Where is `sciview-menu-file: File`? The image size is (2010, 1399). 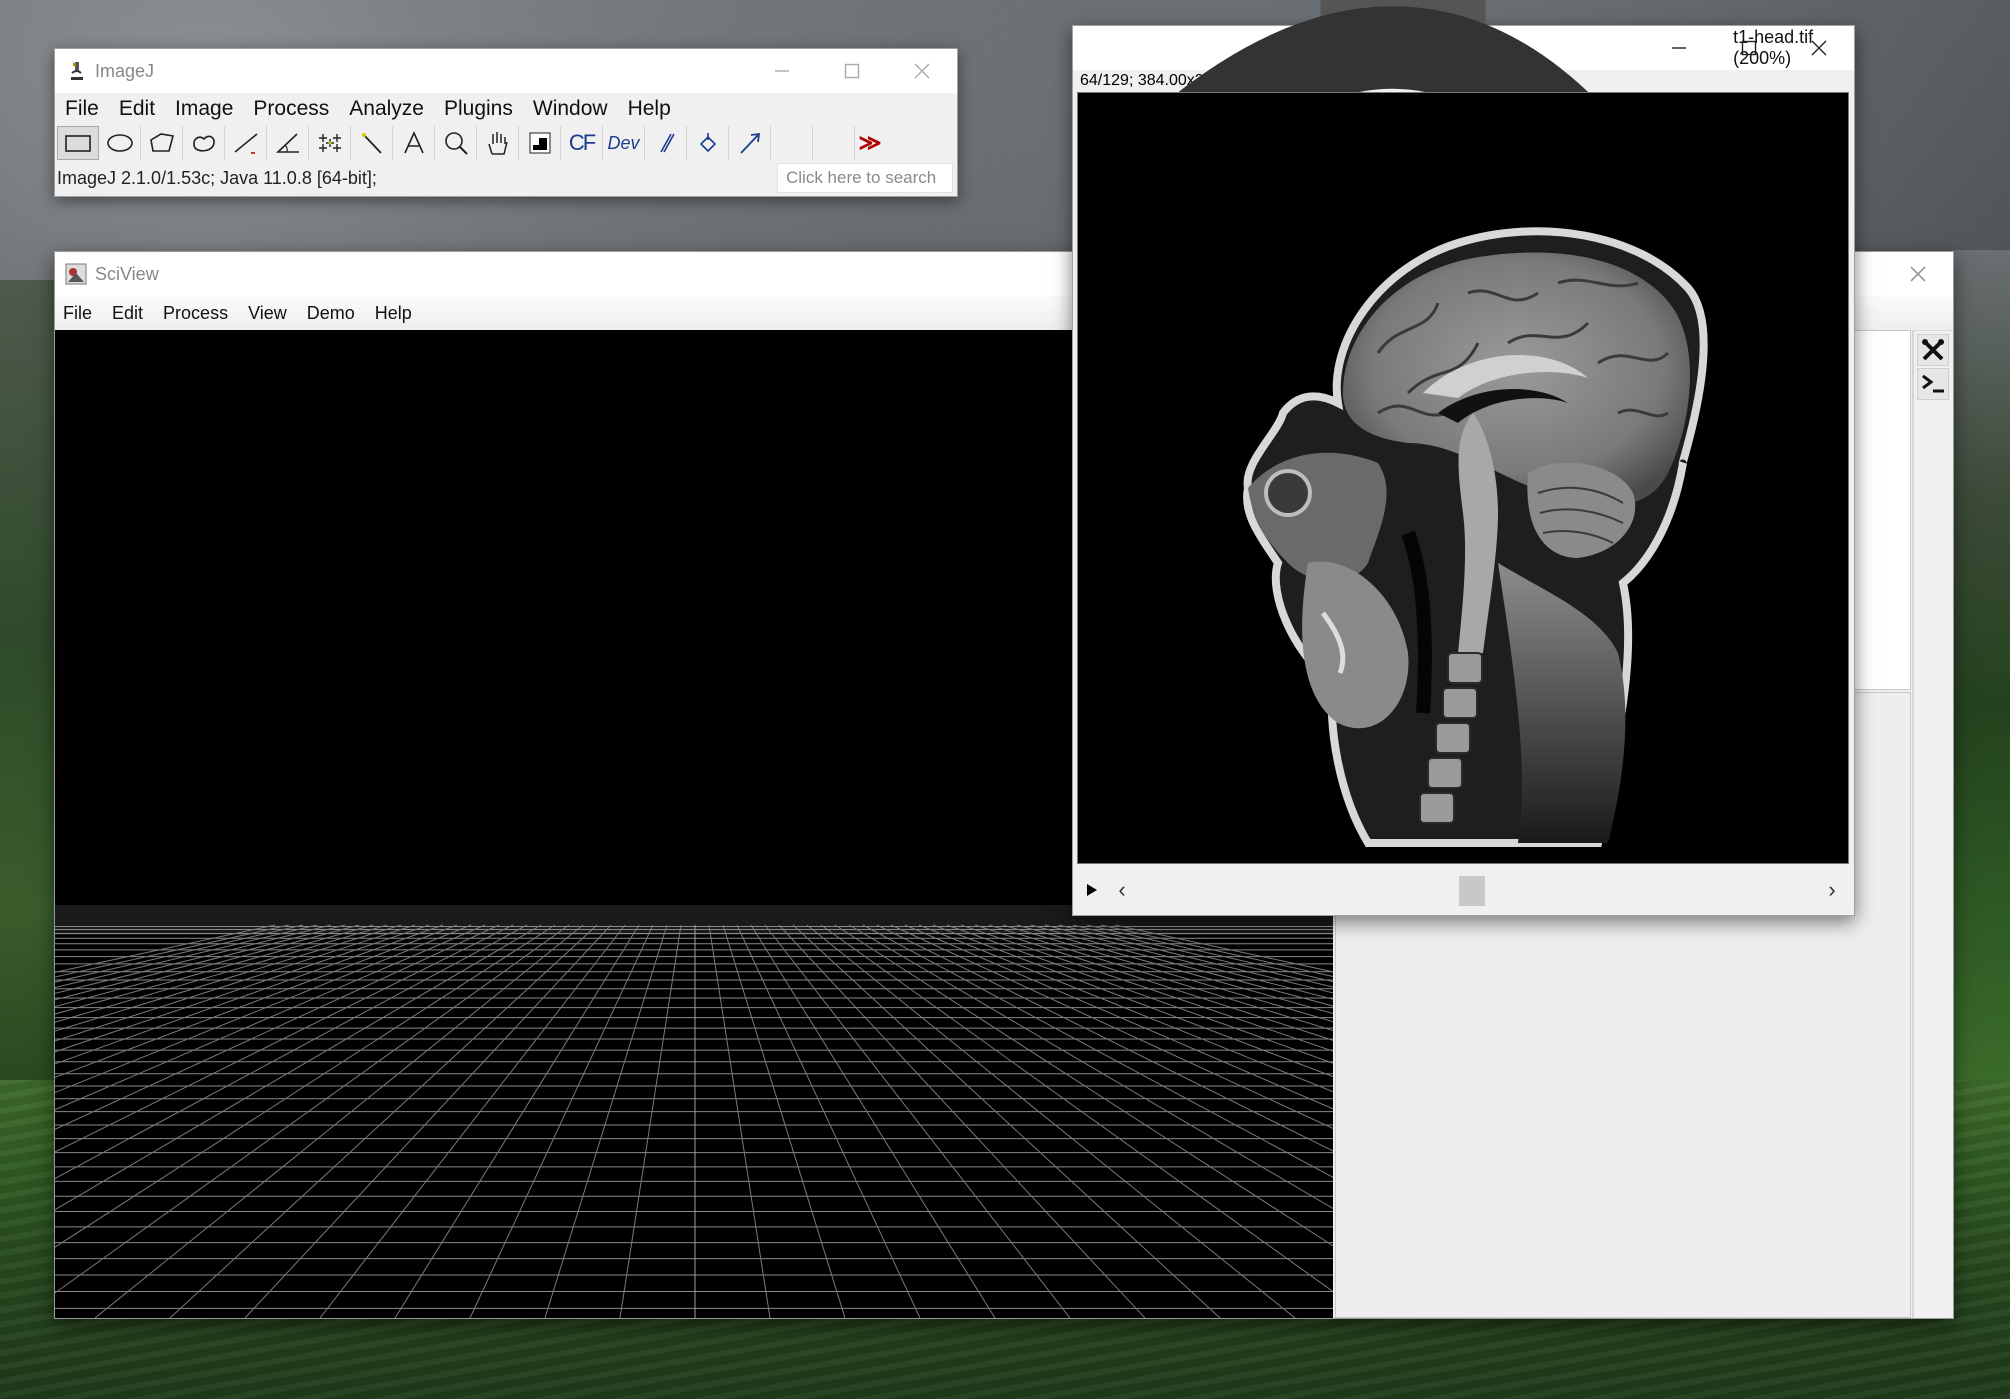 sciview-menu-file: File is located at coordinates (77, 313).